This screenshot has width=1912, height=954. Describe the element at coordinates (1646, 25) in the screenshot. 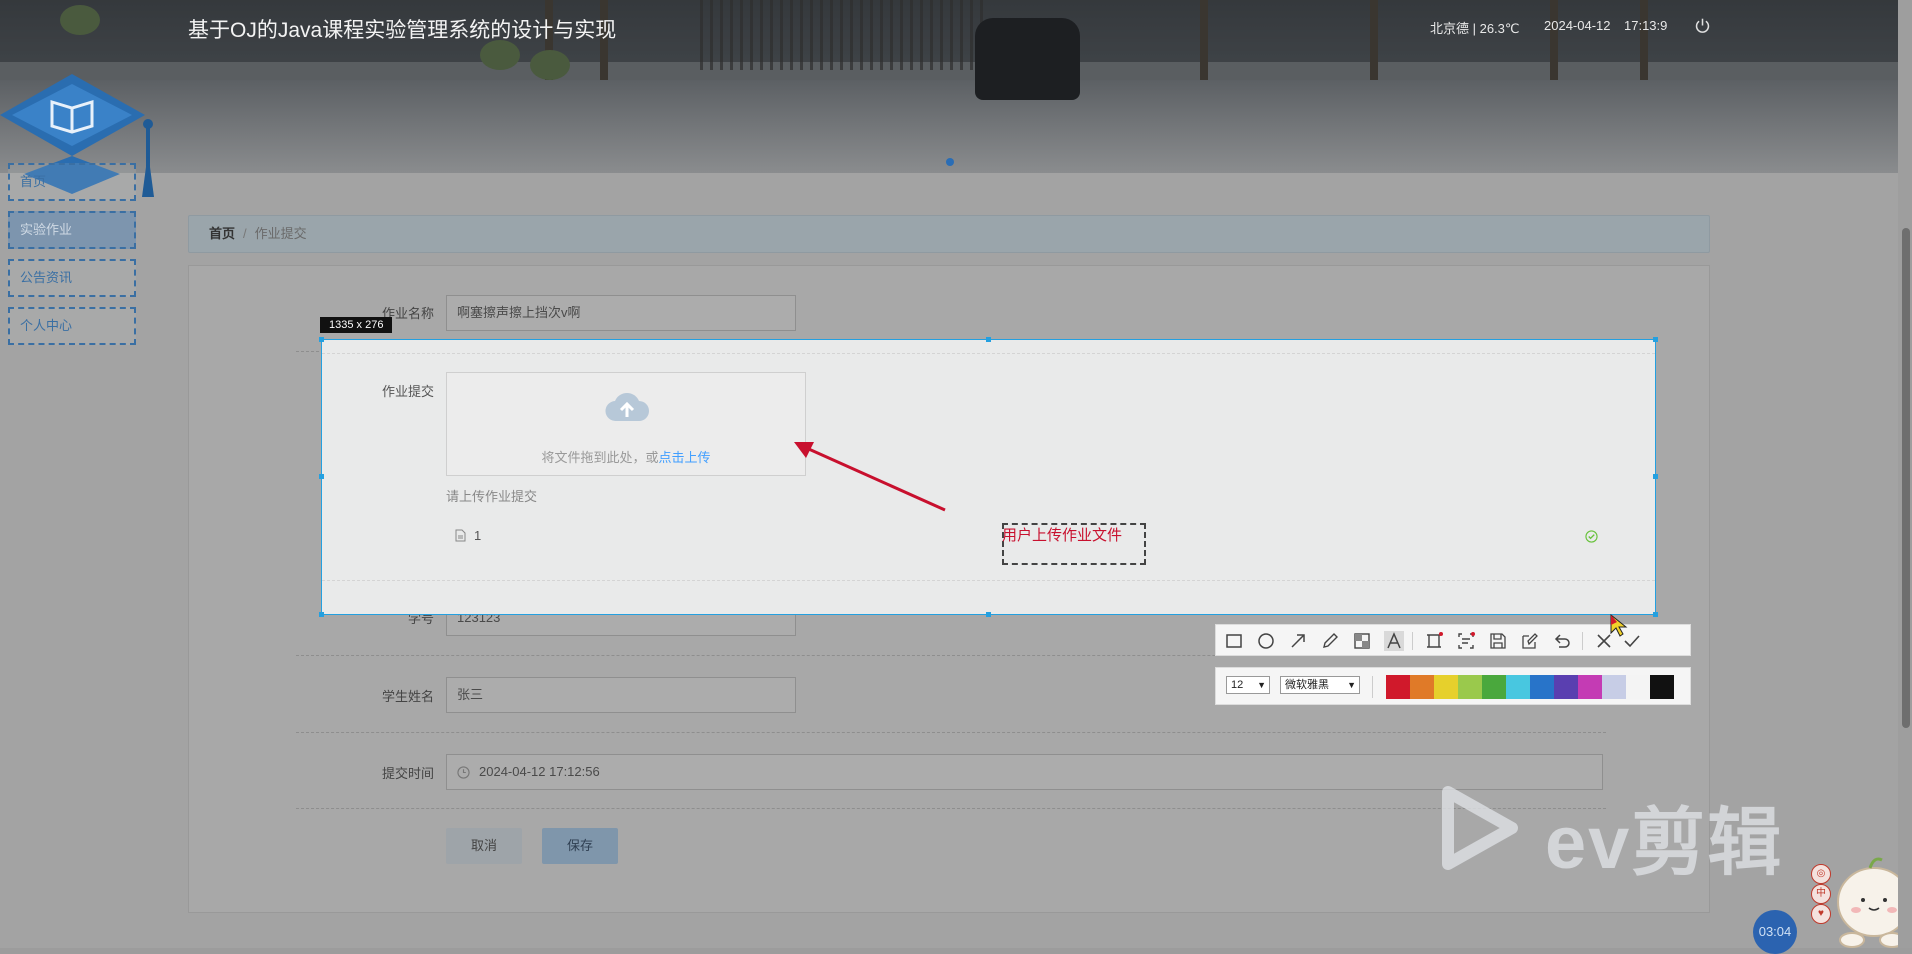

I see `current-time: 17:13:9` at that location.